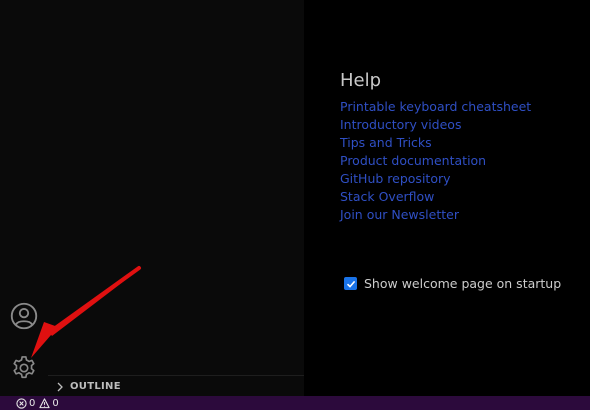  Describe the element at coordinates (24, 198) in the screenshot. I see `activity-bar` at that location.